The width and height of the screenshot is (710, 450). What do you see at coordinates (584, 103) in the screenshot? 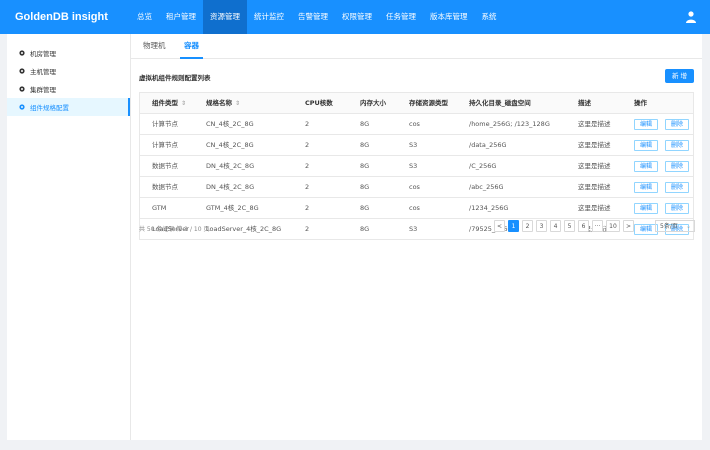
I see `header-description: 描述` at bounding box center [584, 103].